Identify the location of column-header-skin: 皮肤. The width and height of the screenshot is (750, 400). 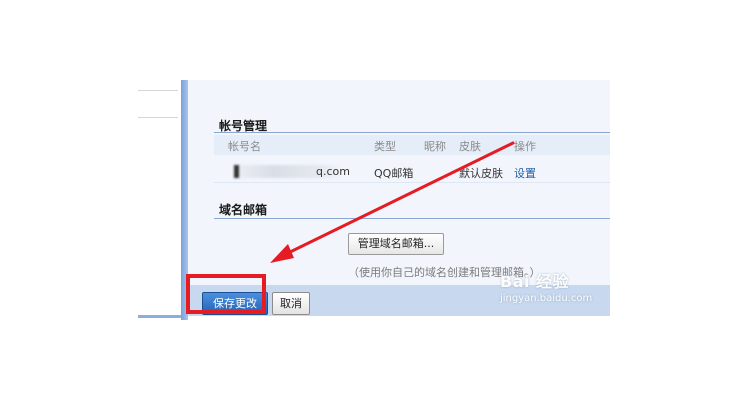
(470, 146).